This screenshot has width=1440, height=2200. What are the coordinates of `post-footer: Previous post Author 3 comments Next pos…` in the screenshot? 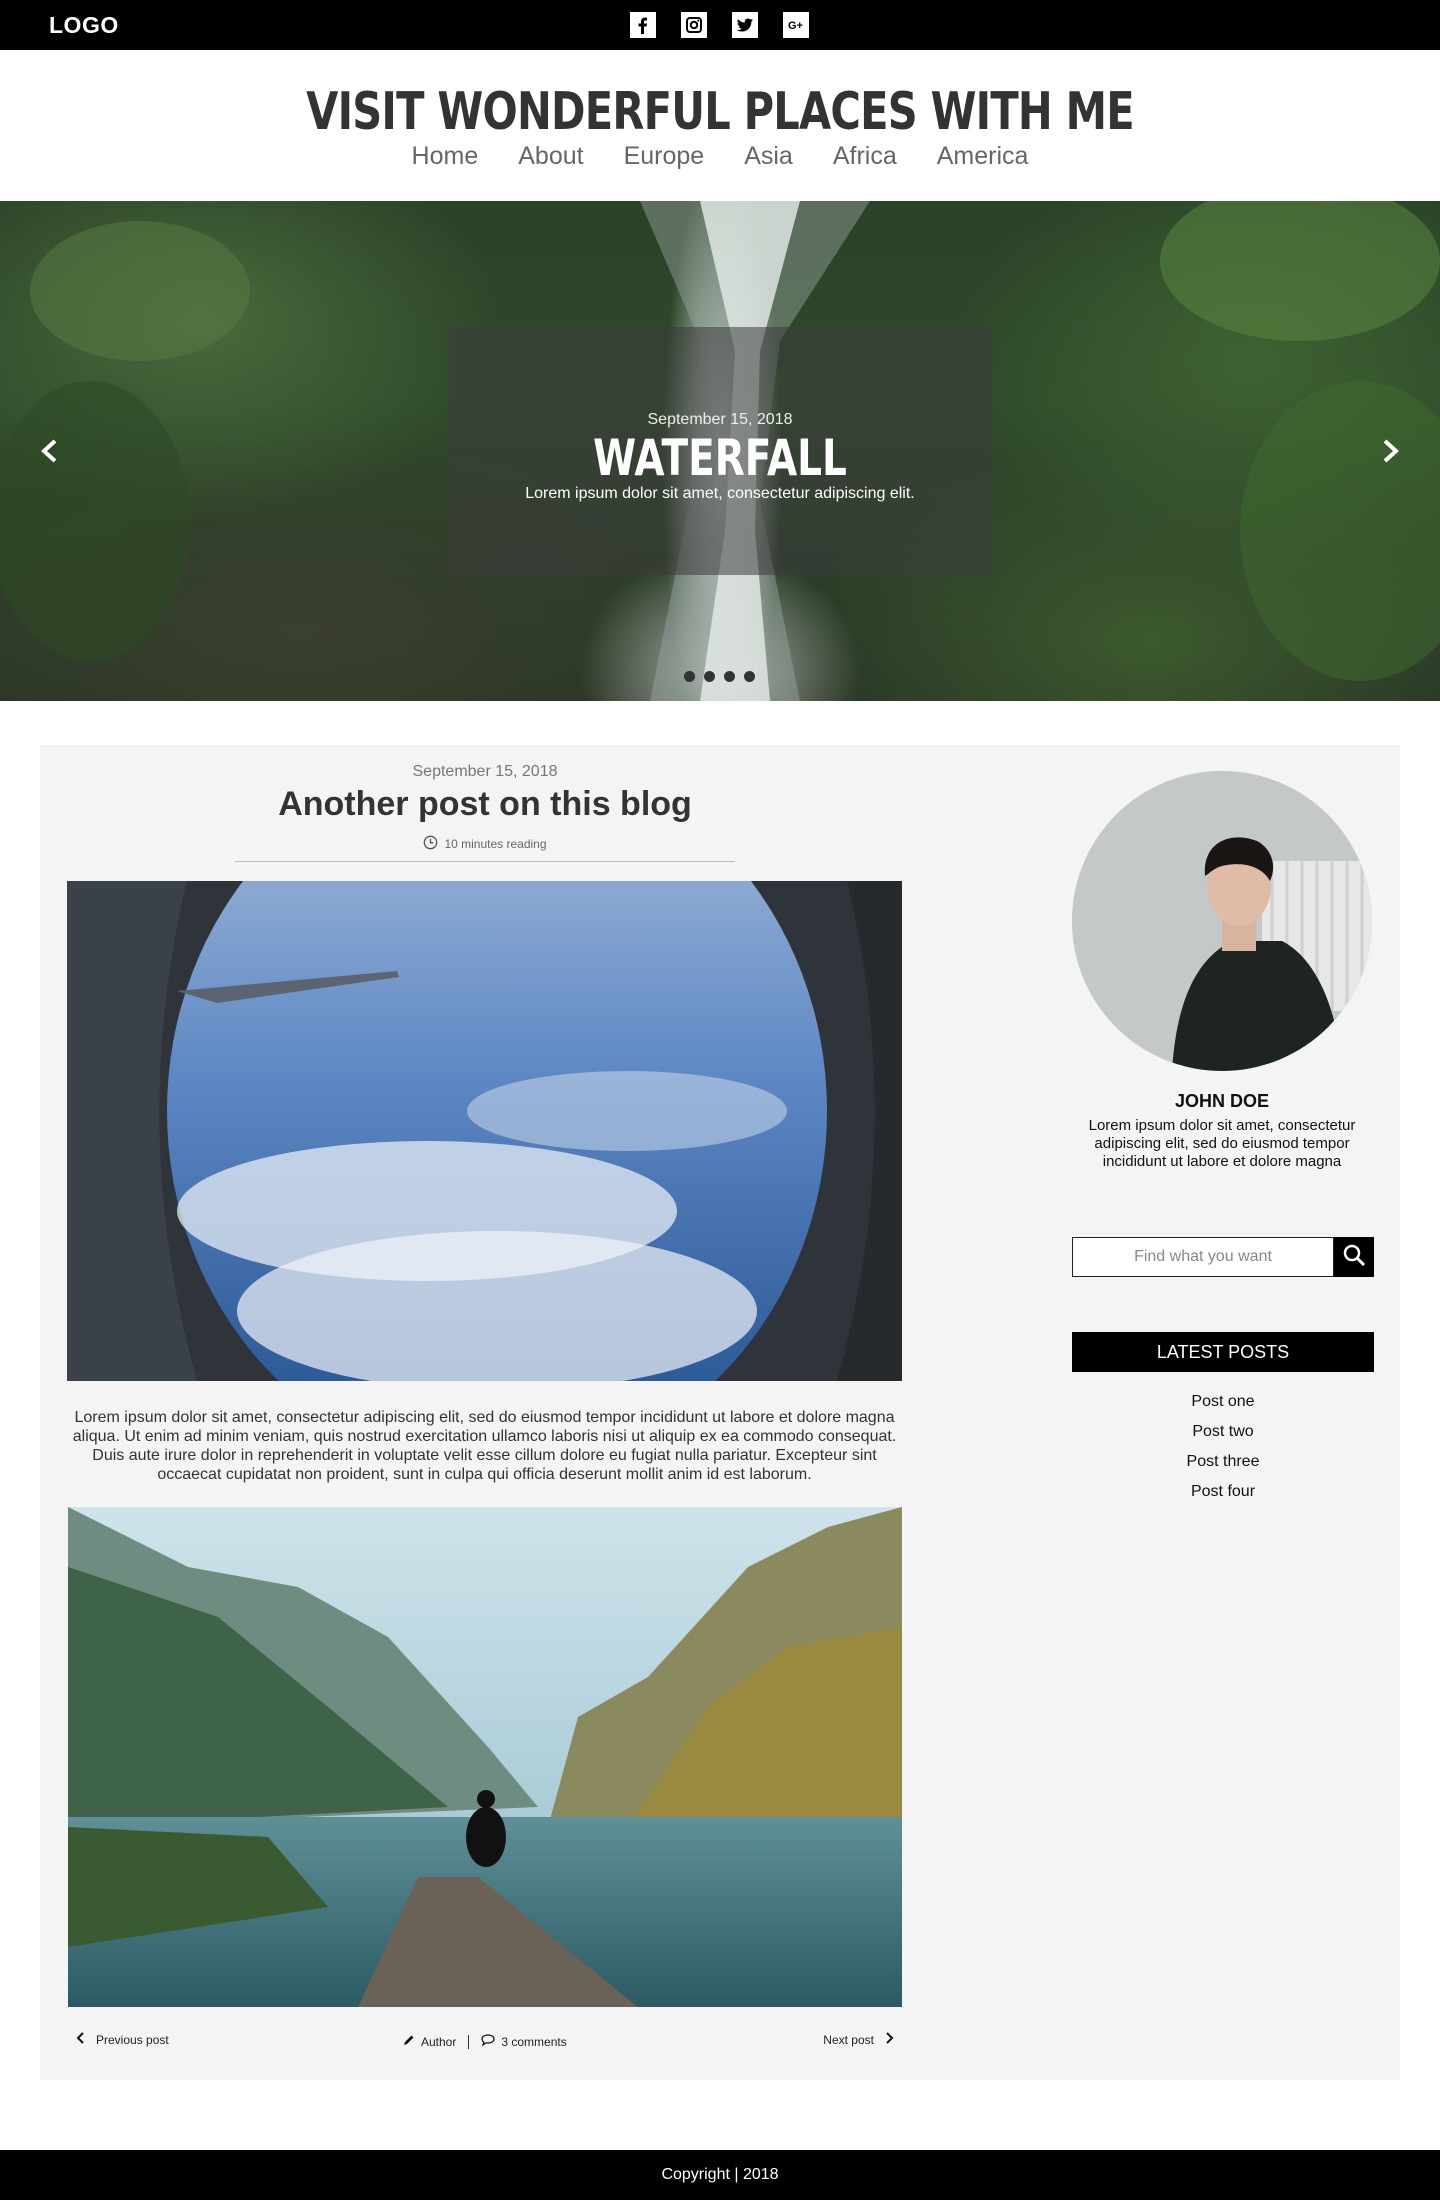 It's located at (485, 2042).